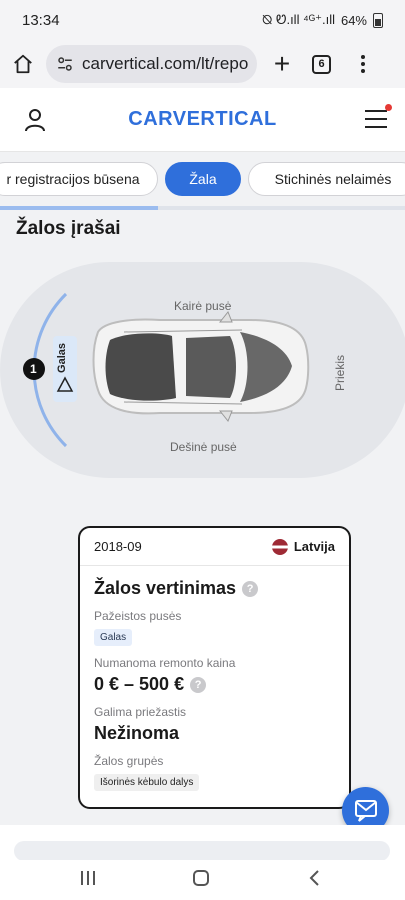 The width and height of the screenshot is (405, 900). I want to click on android-nav-bar, so click(202, 880).